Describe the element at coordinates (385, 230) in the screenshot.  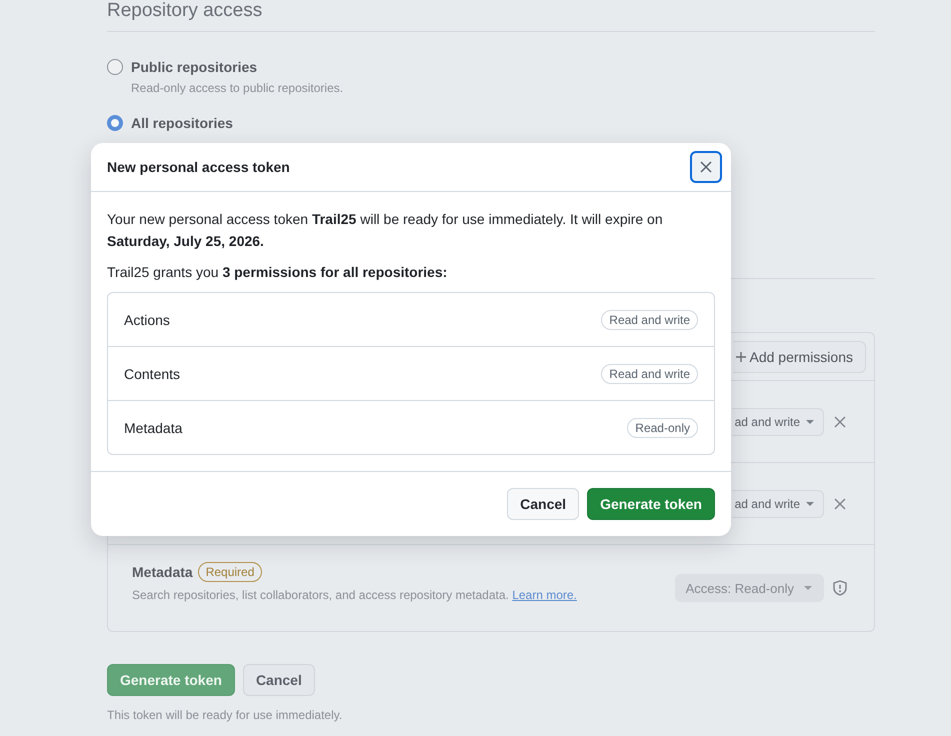
I see `dialog-message: Your new personal access token Trail25 will be ready for use immediately. It will expire on Saturday, July 25, 2026.` at that location.